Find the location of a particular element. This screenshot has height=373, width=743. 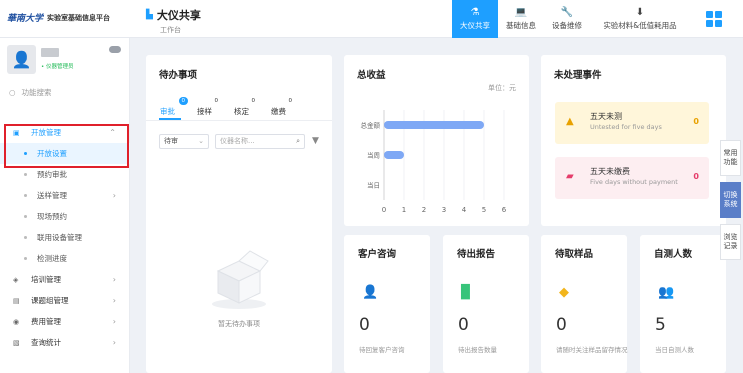

revenue-chart: 0 1 2 3 4 5 6 总金额当周当日 is located at coordinates (434, 162).